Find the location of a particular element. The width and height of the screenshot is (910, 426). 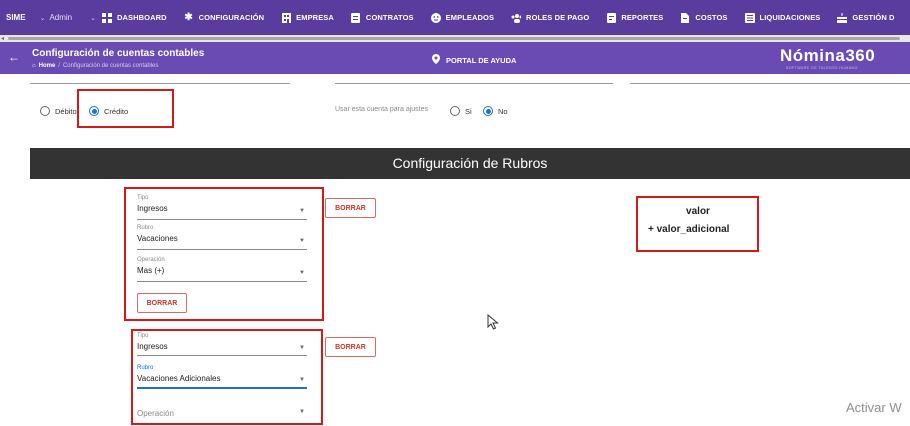

formula-line-2: + valor_adicional is located at coordinates (689, 229).